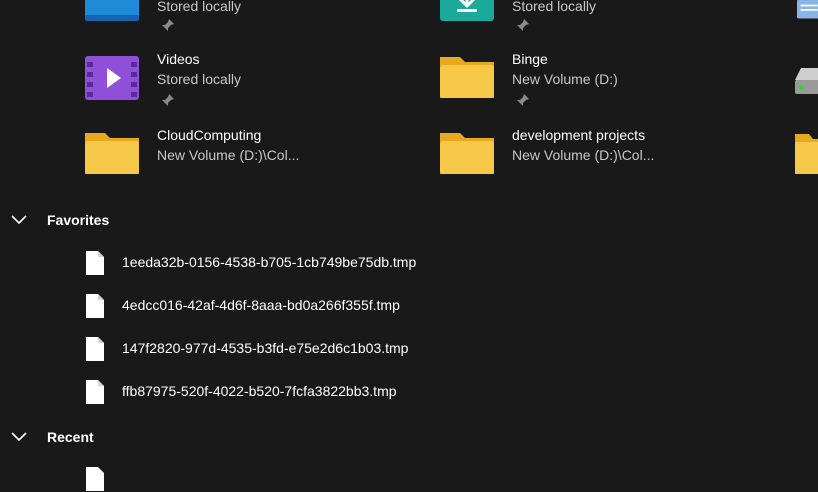 This screenshot has height=492, width=818. I want to click on videos-folder-icon, so click(112, 78).